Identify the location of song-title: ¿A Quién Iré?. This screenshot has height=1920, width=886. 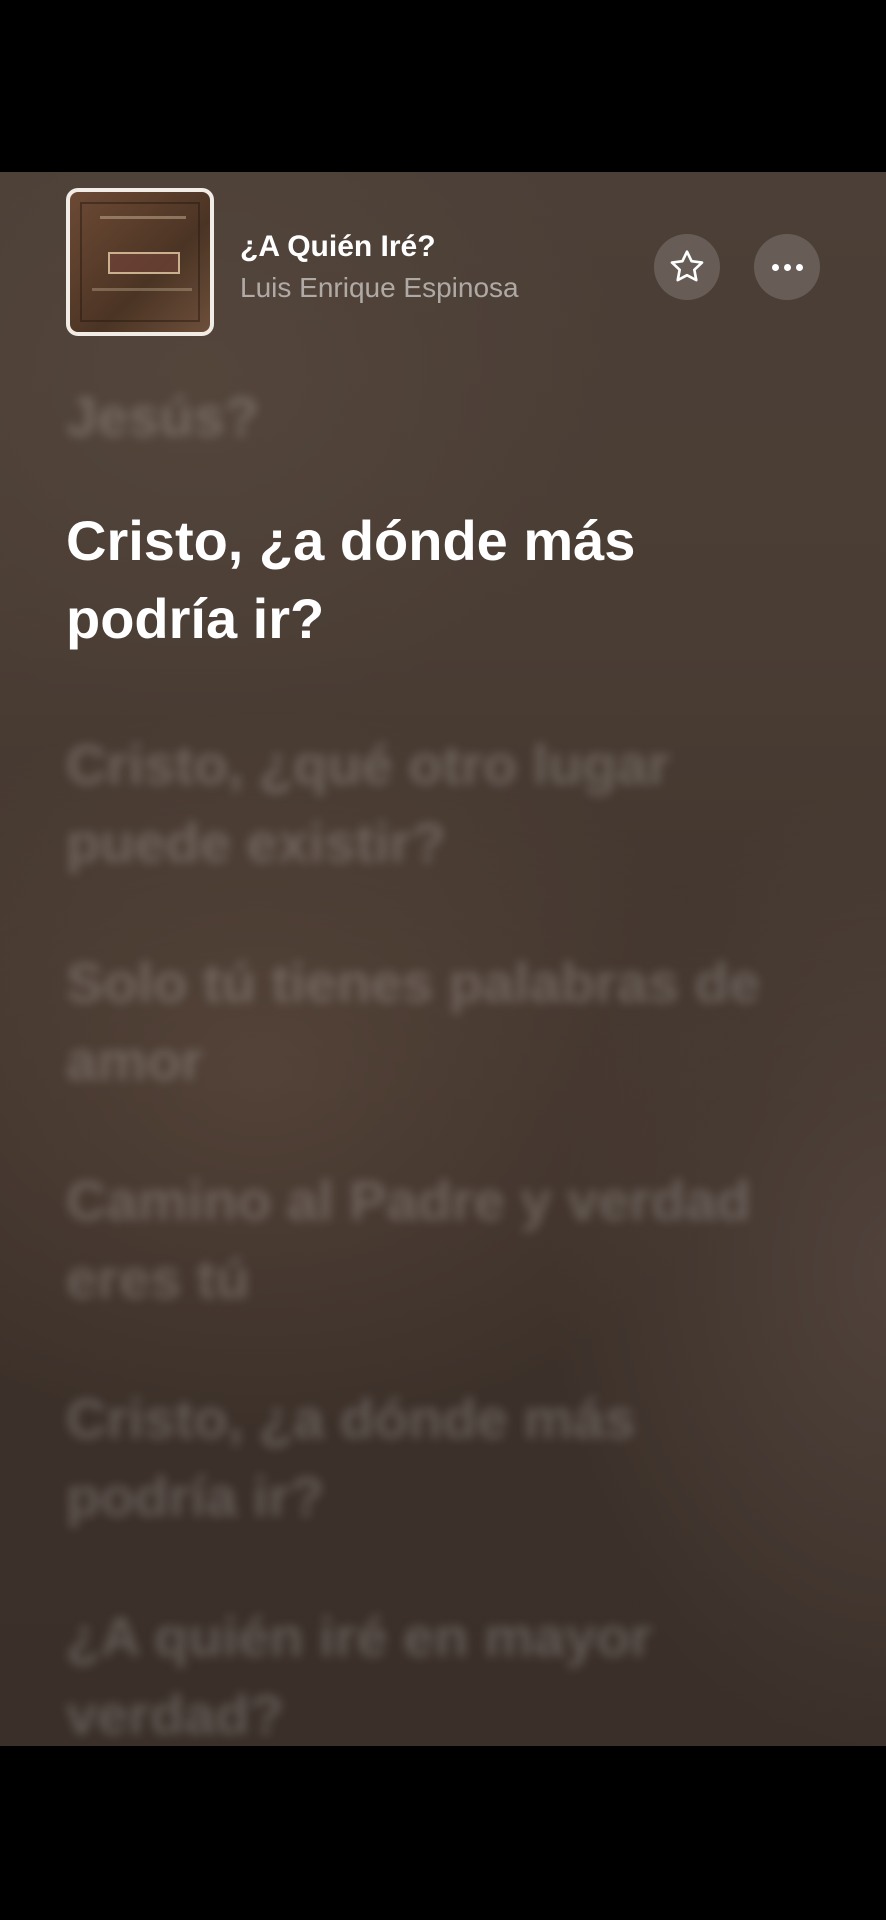
(338, 246).